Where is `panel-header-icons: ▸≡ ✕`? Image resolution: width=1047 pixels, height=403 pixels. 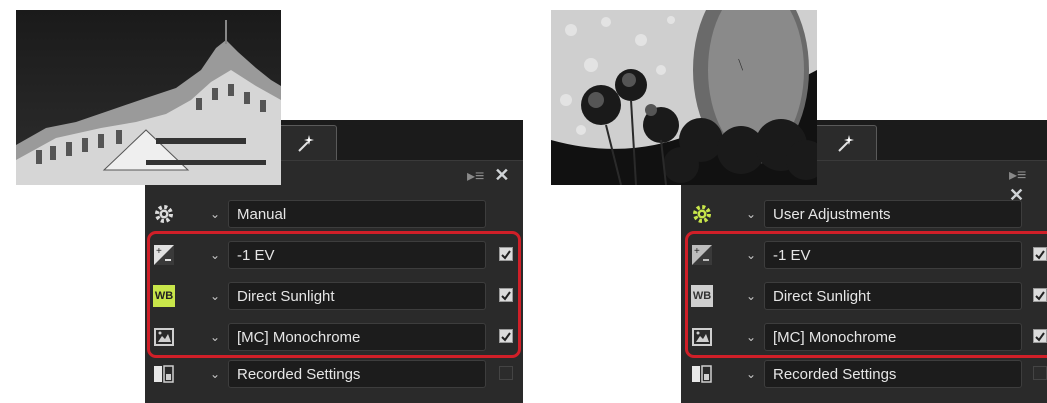
panel-header-icons: ▸≡ ✕ is located at coordinates (483, 175).